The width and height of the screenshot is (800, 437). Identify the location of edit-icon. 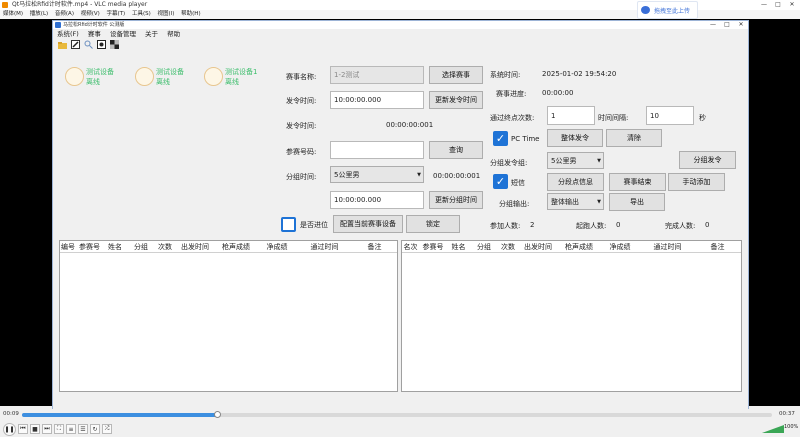
(75, 44).